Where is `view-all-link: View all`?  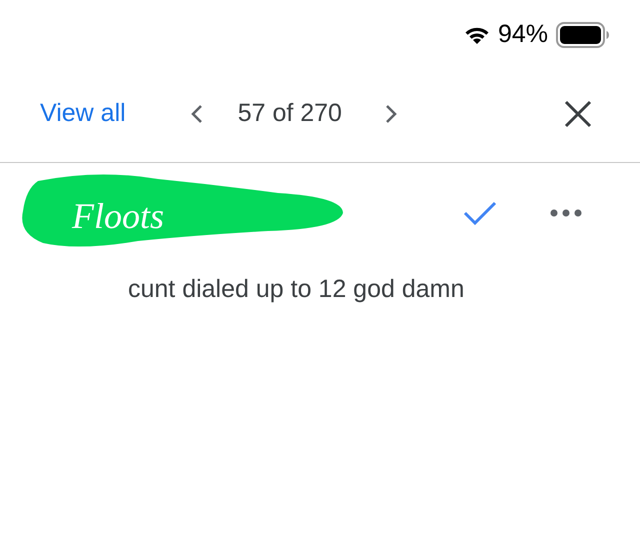 view-all-link: View all is located at coordinates (83, 114).